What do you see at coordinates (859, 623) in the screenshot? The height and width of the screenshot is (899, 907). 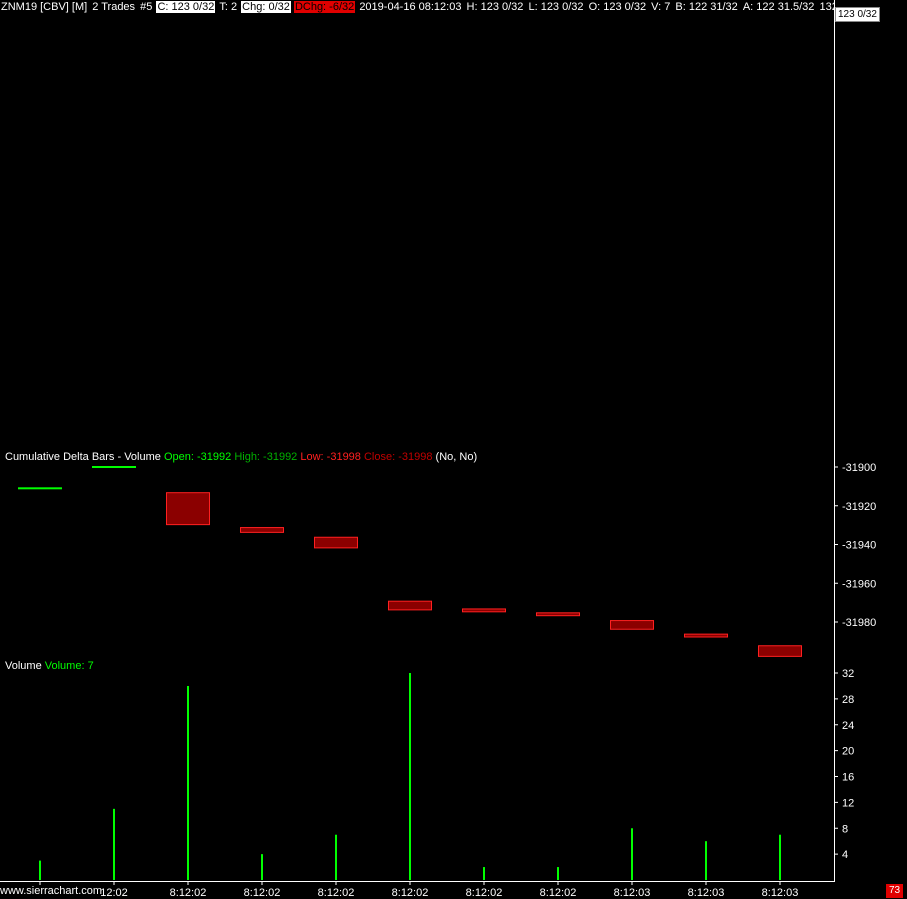 I see `delta-tick-label-4: -31980` at bounding box center [859, 623].